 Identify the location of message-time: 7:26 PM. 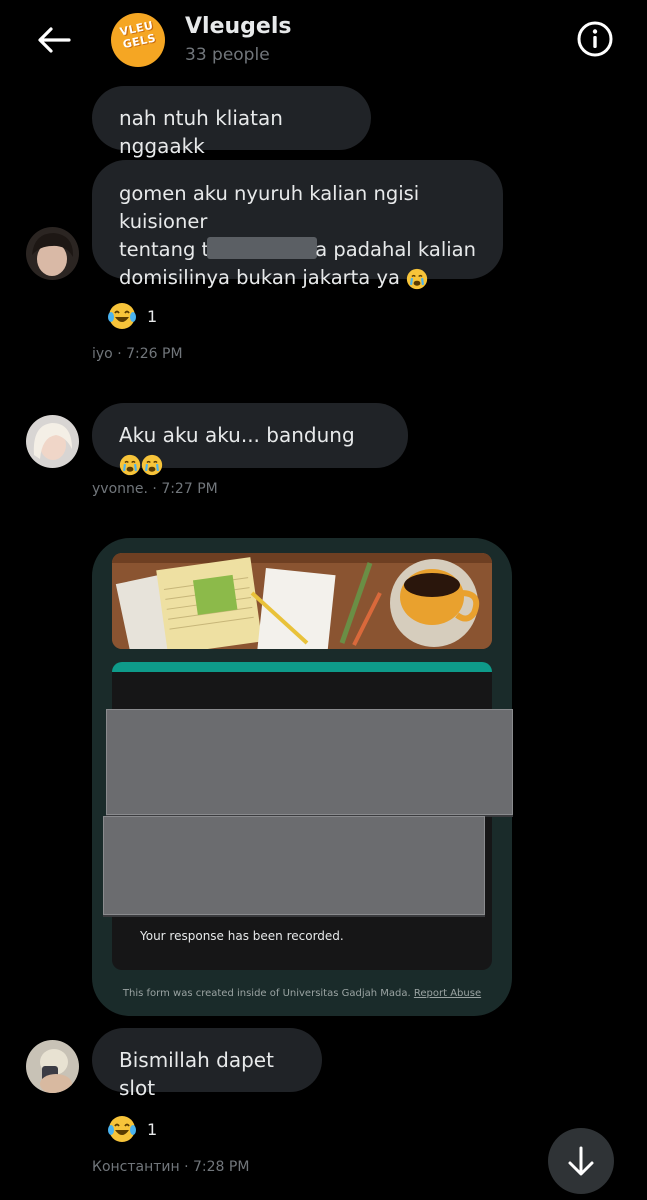
(154, 354).